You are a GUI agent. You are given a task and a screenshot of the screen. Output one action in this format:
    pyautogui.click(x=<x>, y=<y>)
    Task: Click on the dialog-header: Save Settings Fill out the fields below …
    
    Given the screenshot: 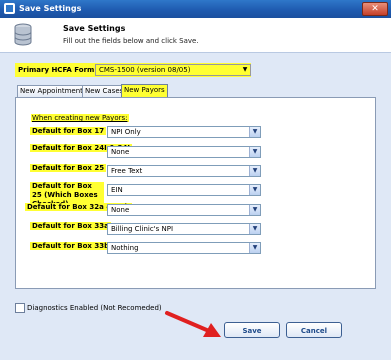 What is the action you would take?
    pyautogui.click(x=195, y=35)
    